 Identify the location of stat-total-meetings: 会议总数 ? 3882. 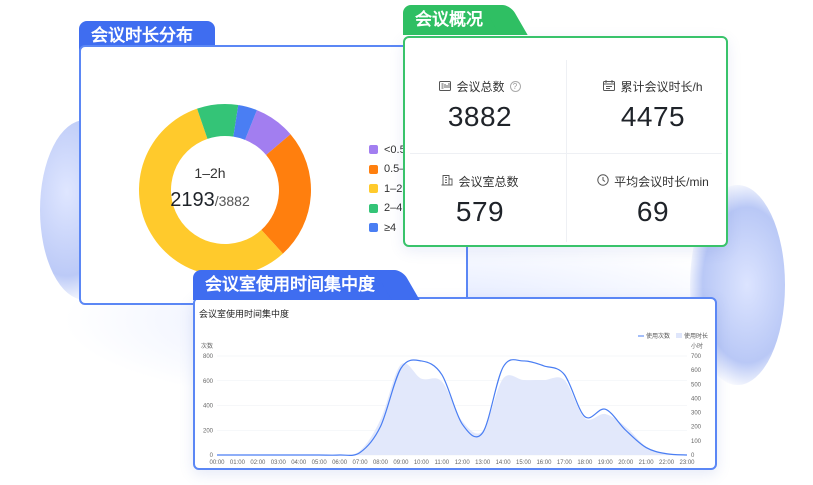
(480, 105).